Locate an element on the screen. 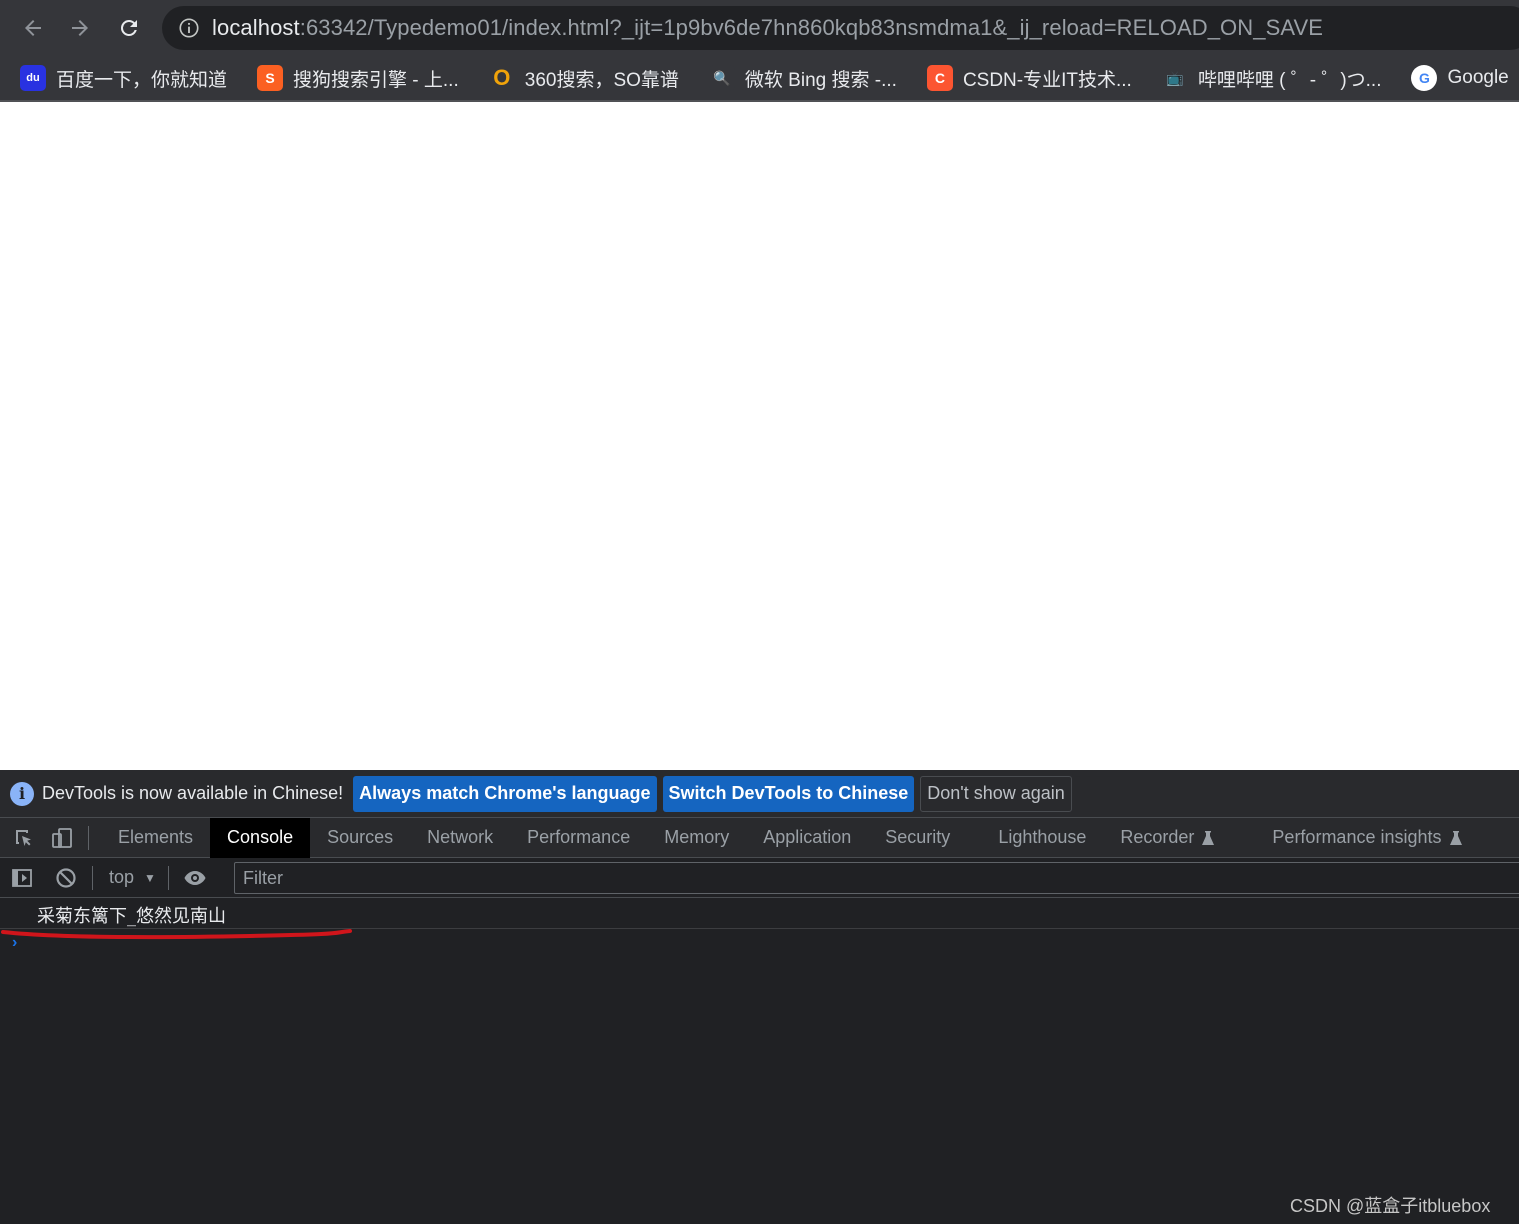 The height and width of the screenshot is (1224, 1519). tab-lighthouse: Lighthouse is located at coordinates (1042, 838).